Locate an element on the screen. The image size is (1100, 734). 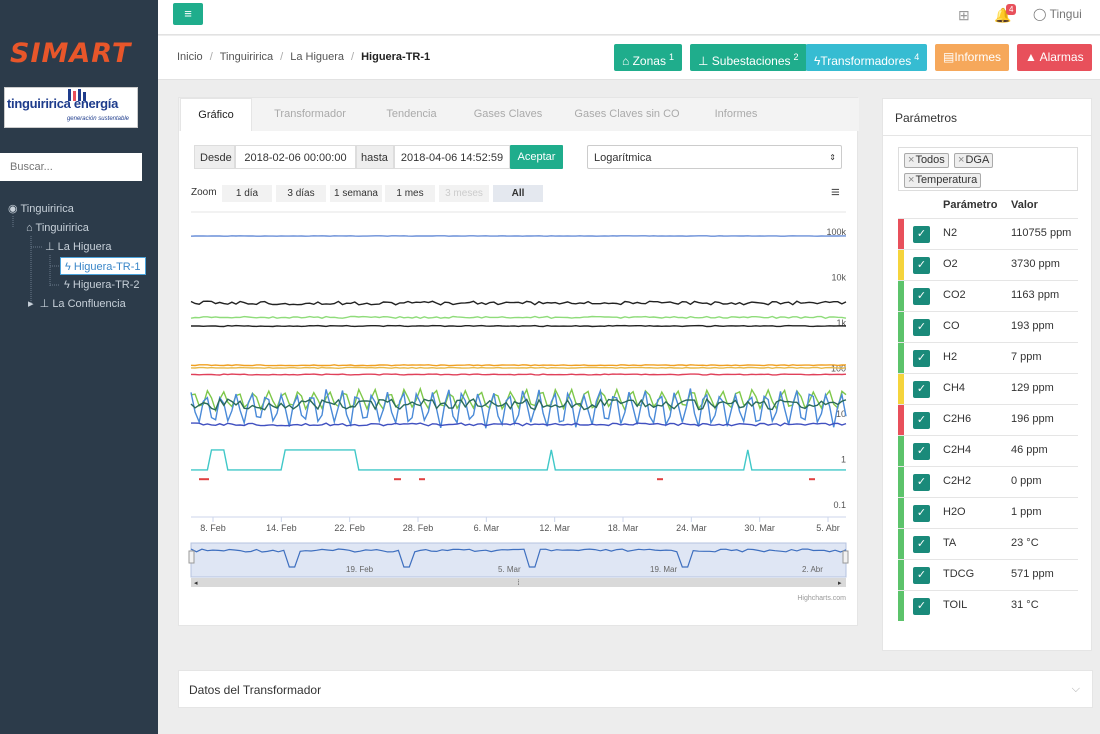
app-logo: SIMART is located at coordinates (71, 53).